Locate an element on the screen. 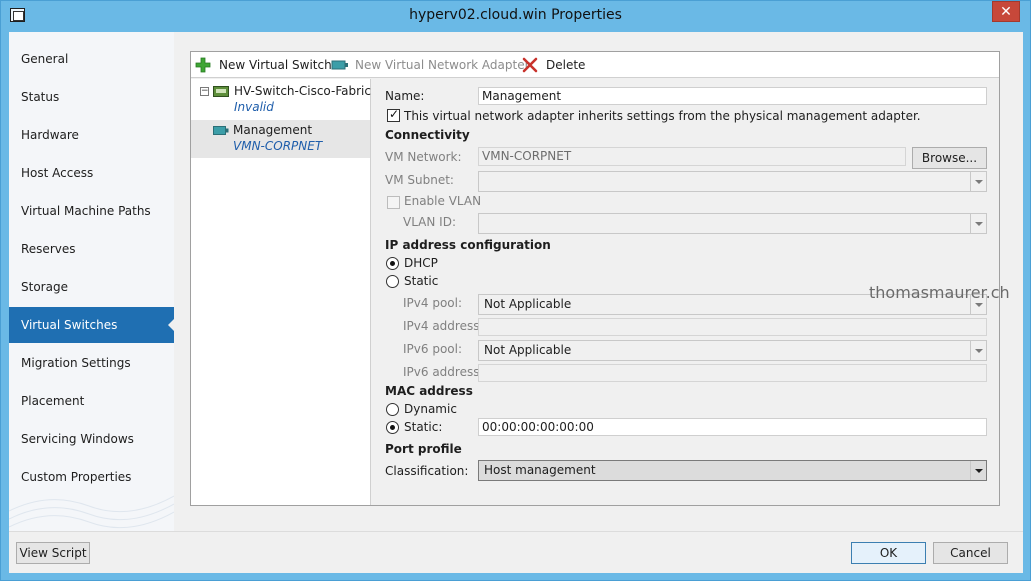  tree-node-adapter: Management VMN-CORPNET is located at coordinates (280, 139).